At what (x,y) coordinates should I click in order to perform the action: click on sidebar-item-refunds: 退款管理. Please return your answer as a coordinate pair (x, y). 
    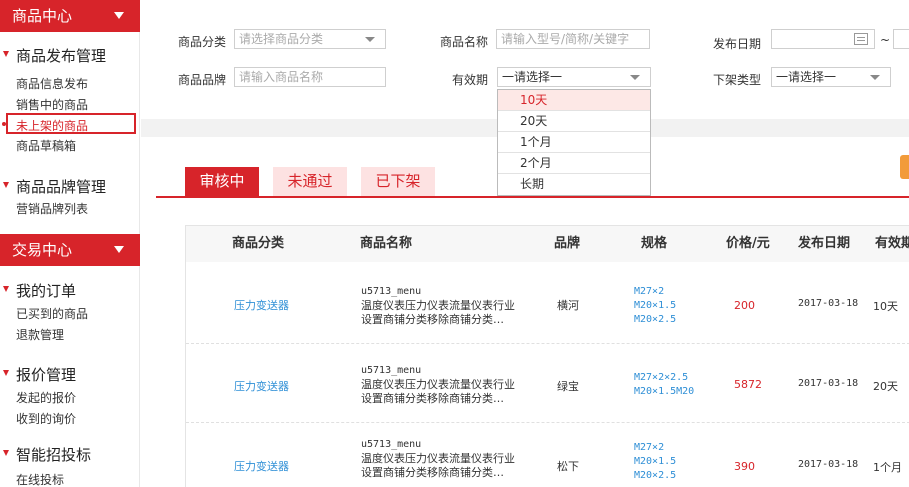
    Looking at the image, I should click on (40, 334).